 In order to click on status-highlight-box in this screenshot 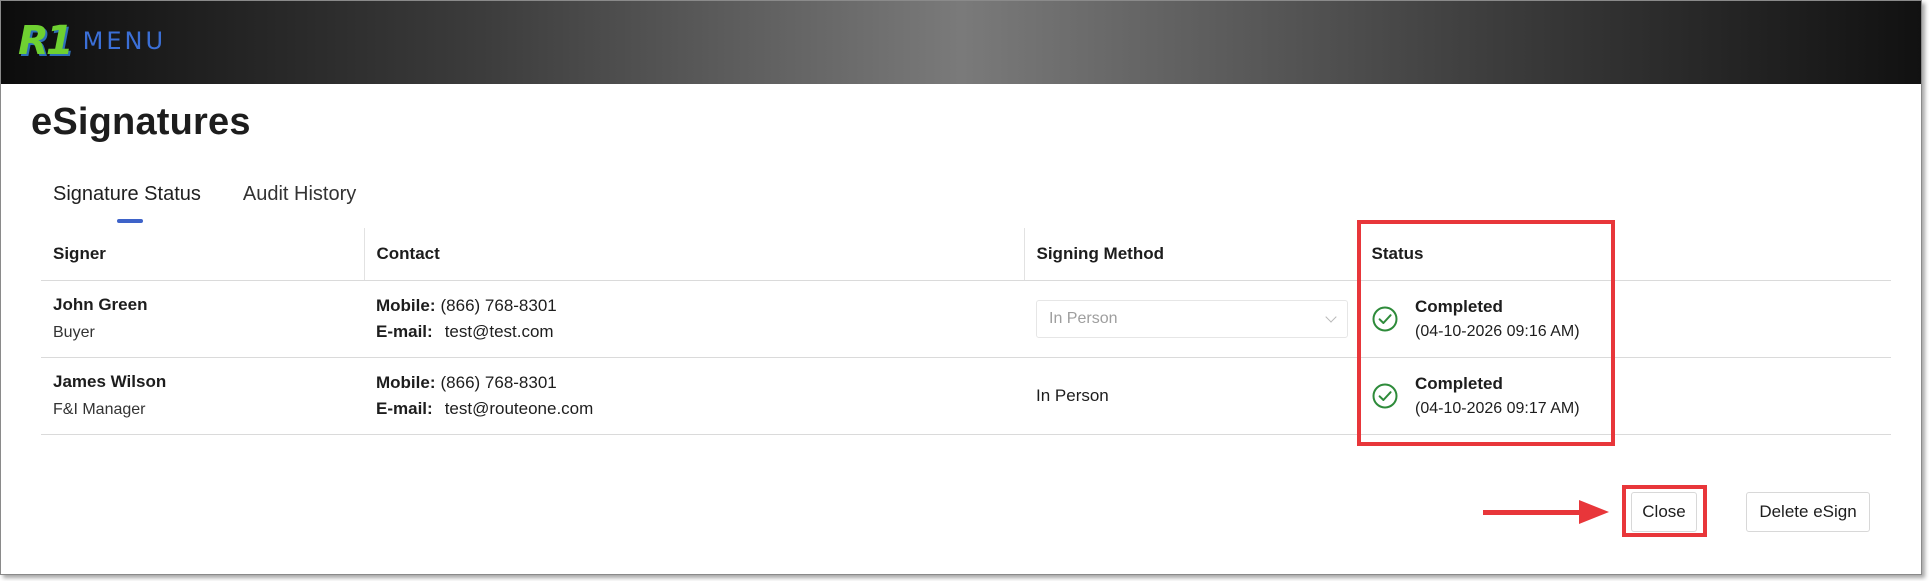, I will do `click(1486, 333)`.